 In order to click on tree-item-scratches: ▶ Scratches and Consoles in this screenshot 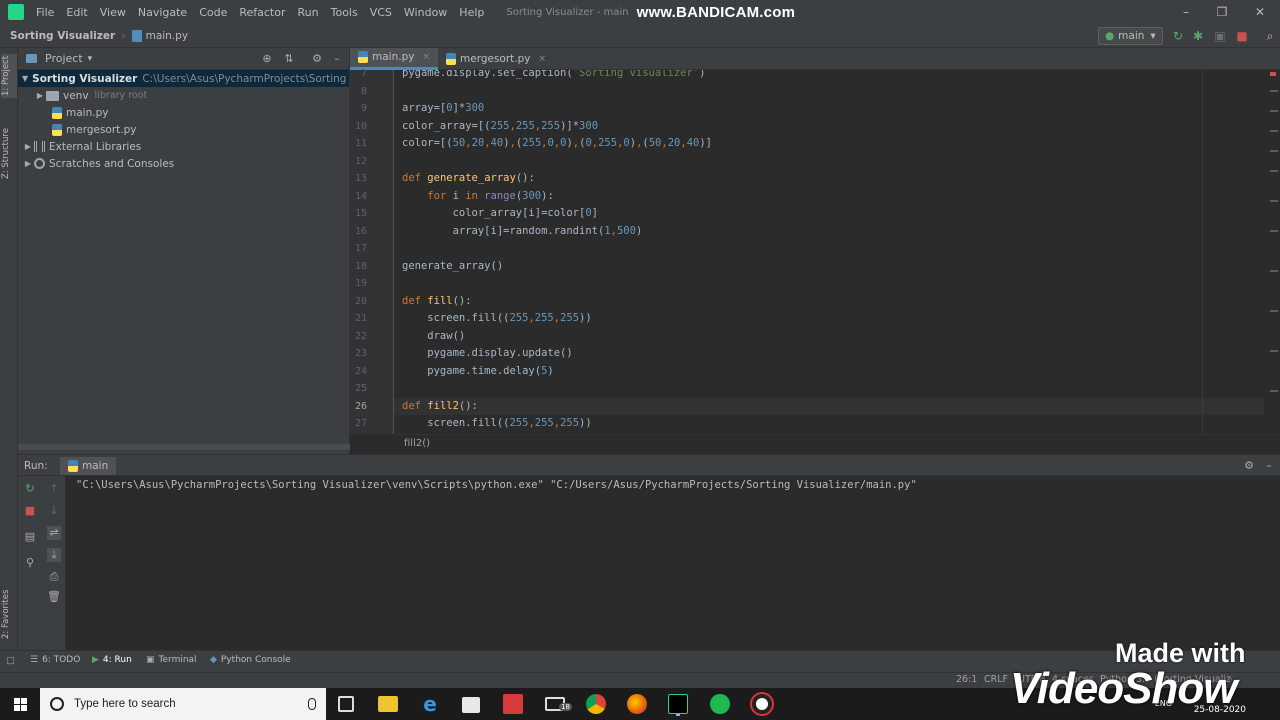, I will do `click(183, 163)`.